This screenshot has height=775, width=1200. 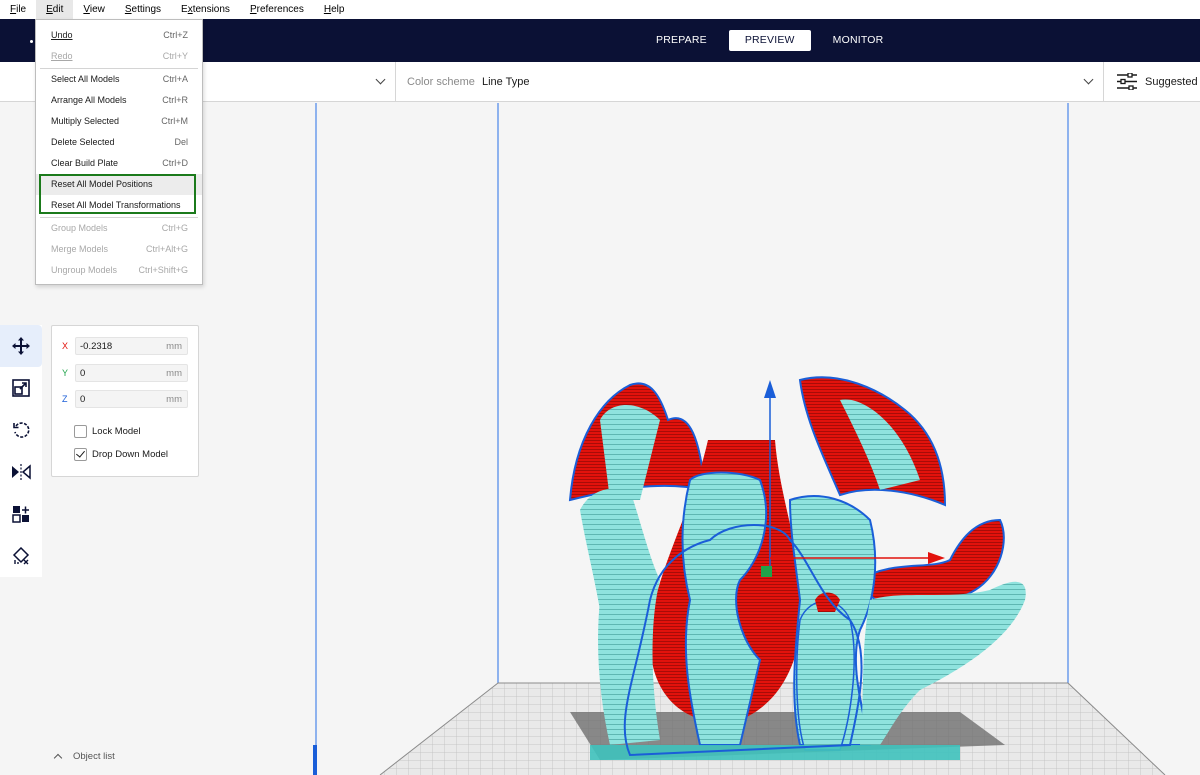 I want to click on x-unit: mm, so click(x=174, y=346).